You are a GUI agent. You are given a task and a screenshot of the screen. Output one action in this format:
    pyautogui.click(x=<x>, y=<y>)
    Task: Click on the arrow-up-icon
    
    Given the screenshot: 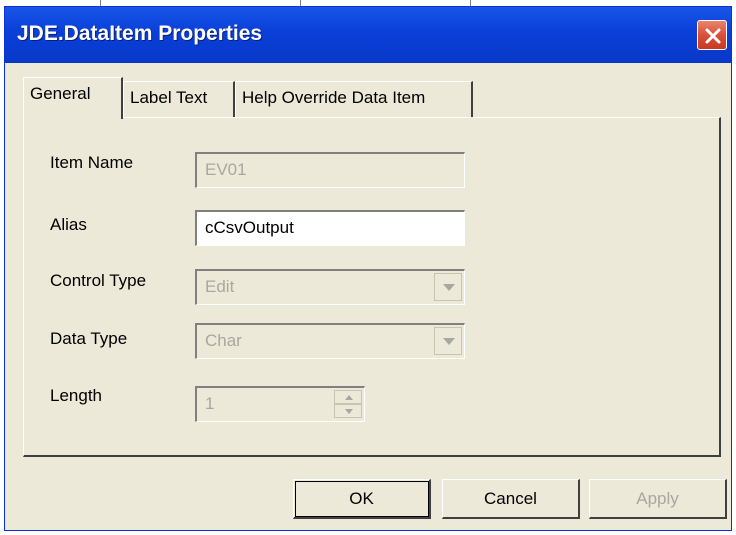 What is the action you would take?
    pyautogui.click(x=349, y=397)
    